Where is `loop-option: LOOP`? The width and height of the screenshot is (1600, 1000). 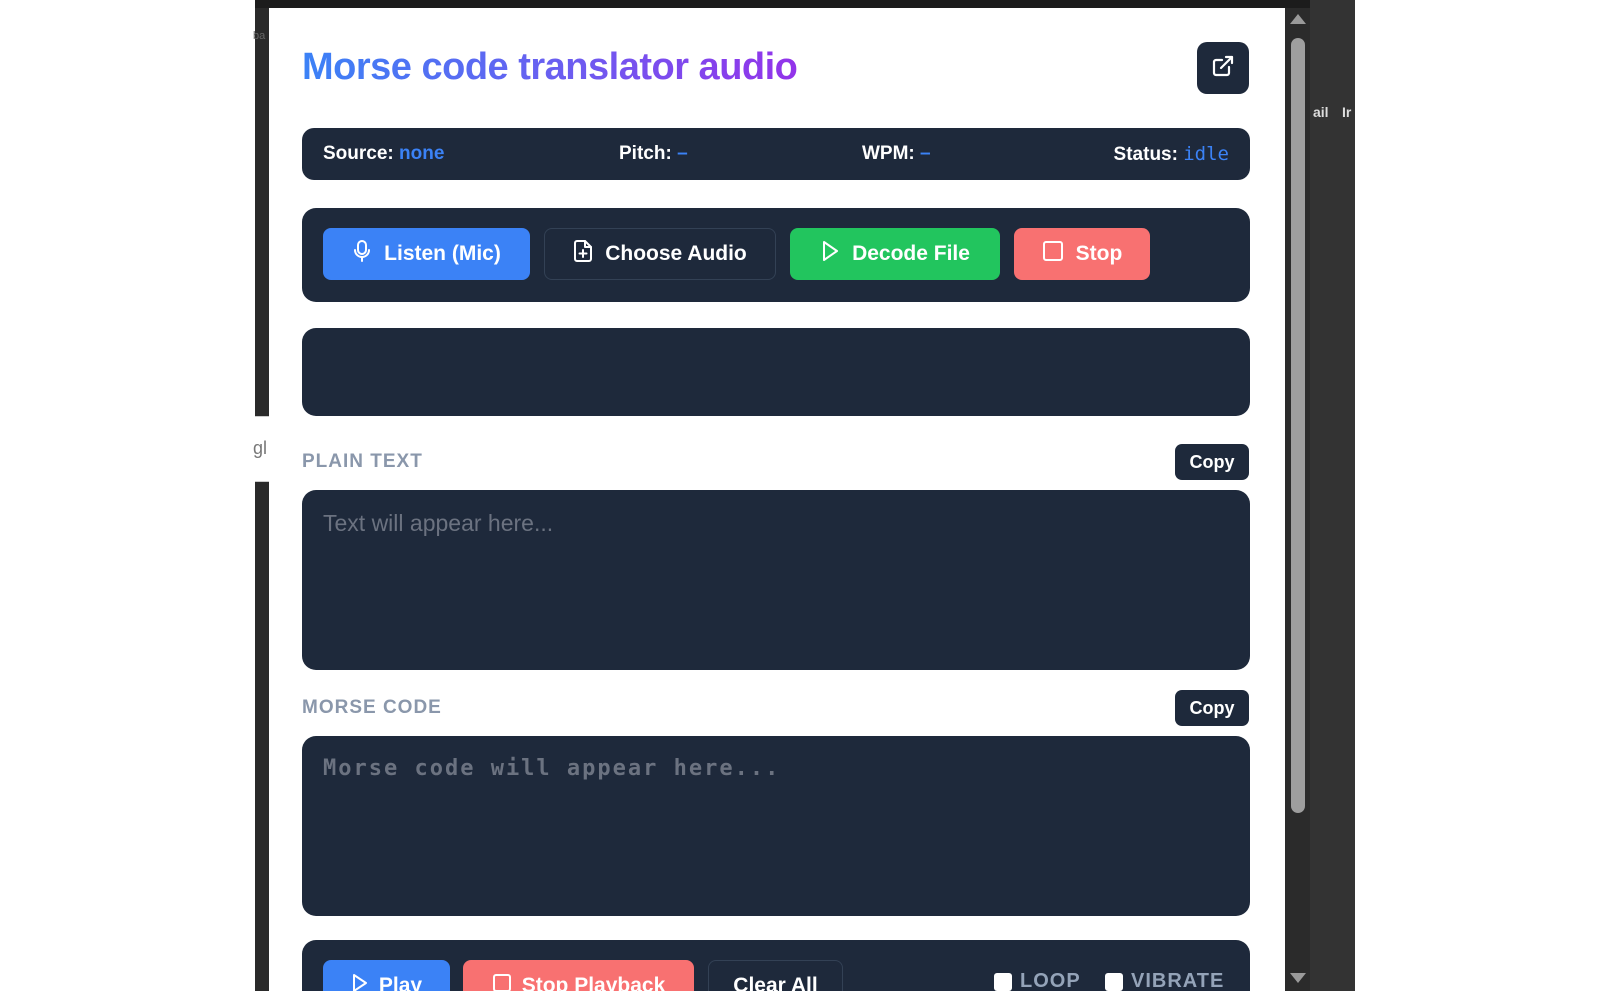
loop-option: LOOP is located at coordinates (1037, 980).